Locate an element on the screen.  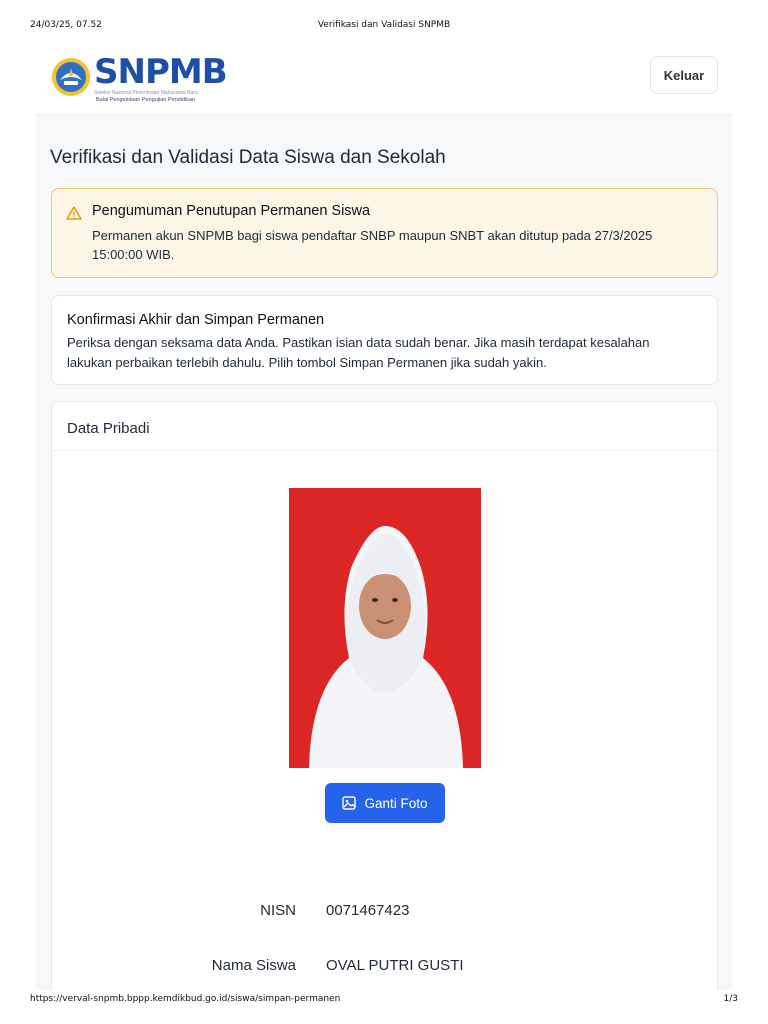
logo-wordmark: SNPMB is located at coordinates (161, 72).